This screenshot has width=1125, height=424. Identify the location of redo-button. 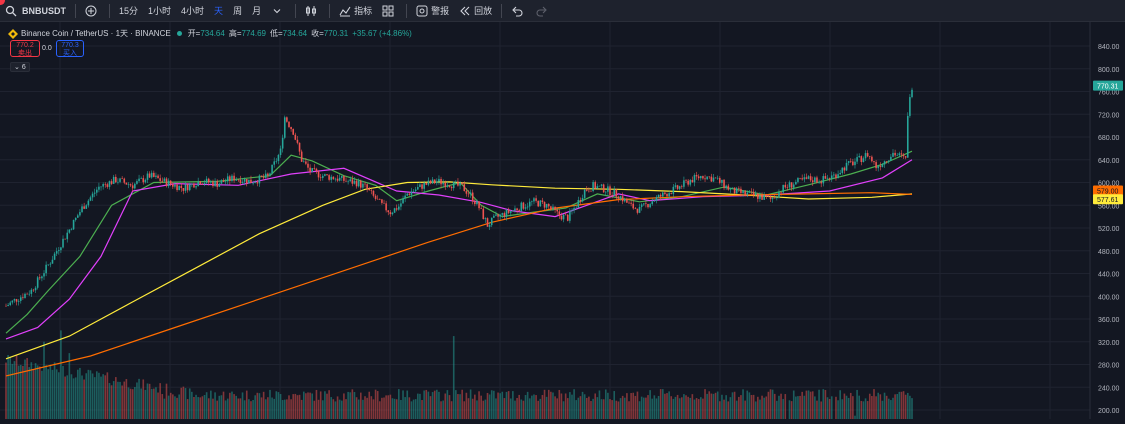
(543, 11).